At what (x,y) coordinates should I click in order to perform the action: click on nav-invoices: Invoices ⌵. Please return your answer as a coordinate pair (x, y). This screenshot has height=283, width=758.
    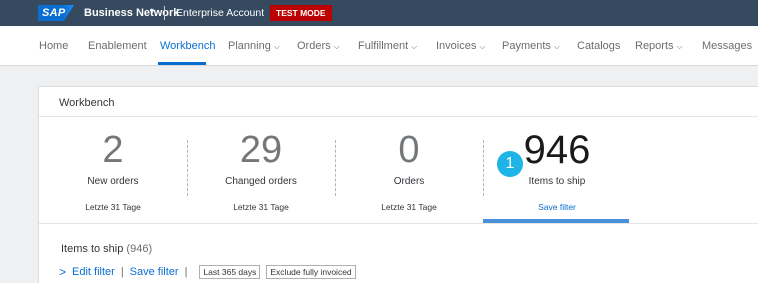
    Looking at the image, I should click on (460, 46).